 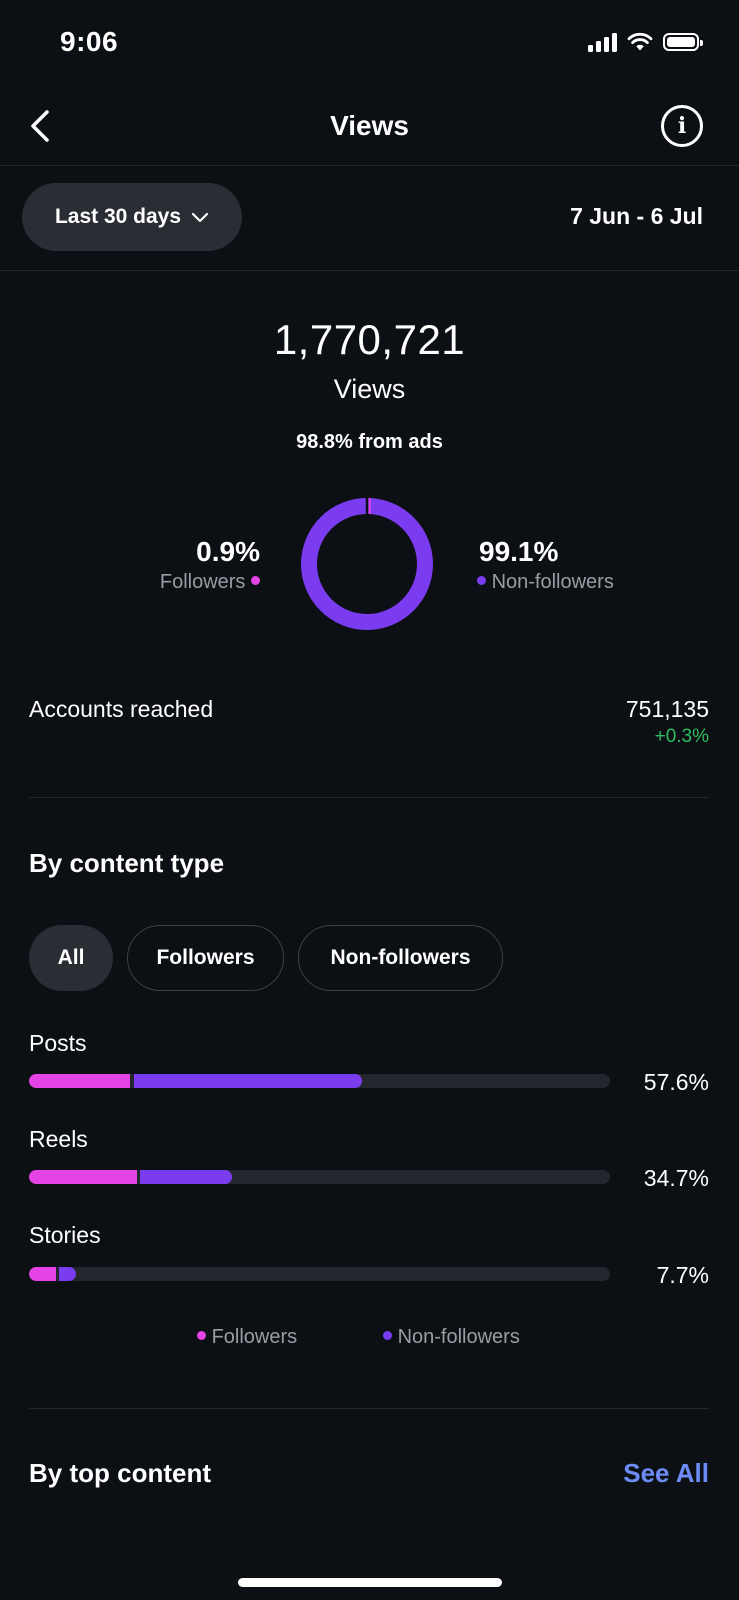 What do you see at coordinates (602, 42) in the screenshot?
I see `signal-icon` at bounding box center [602, 42].